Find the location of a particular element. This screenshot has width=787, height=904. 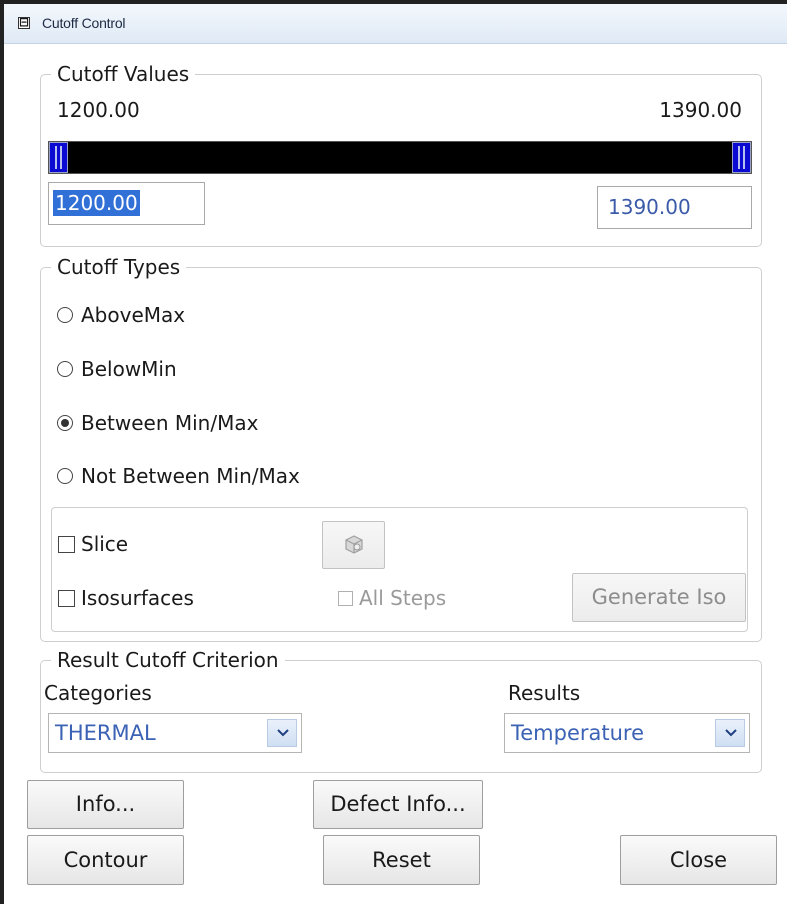

radio-below-min-label: BelowMin is located at coordinates (129, 369).